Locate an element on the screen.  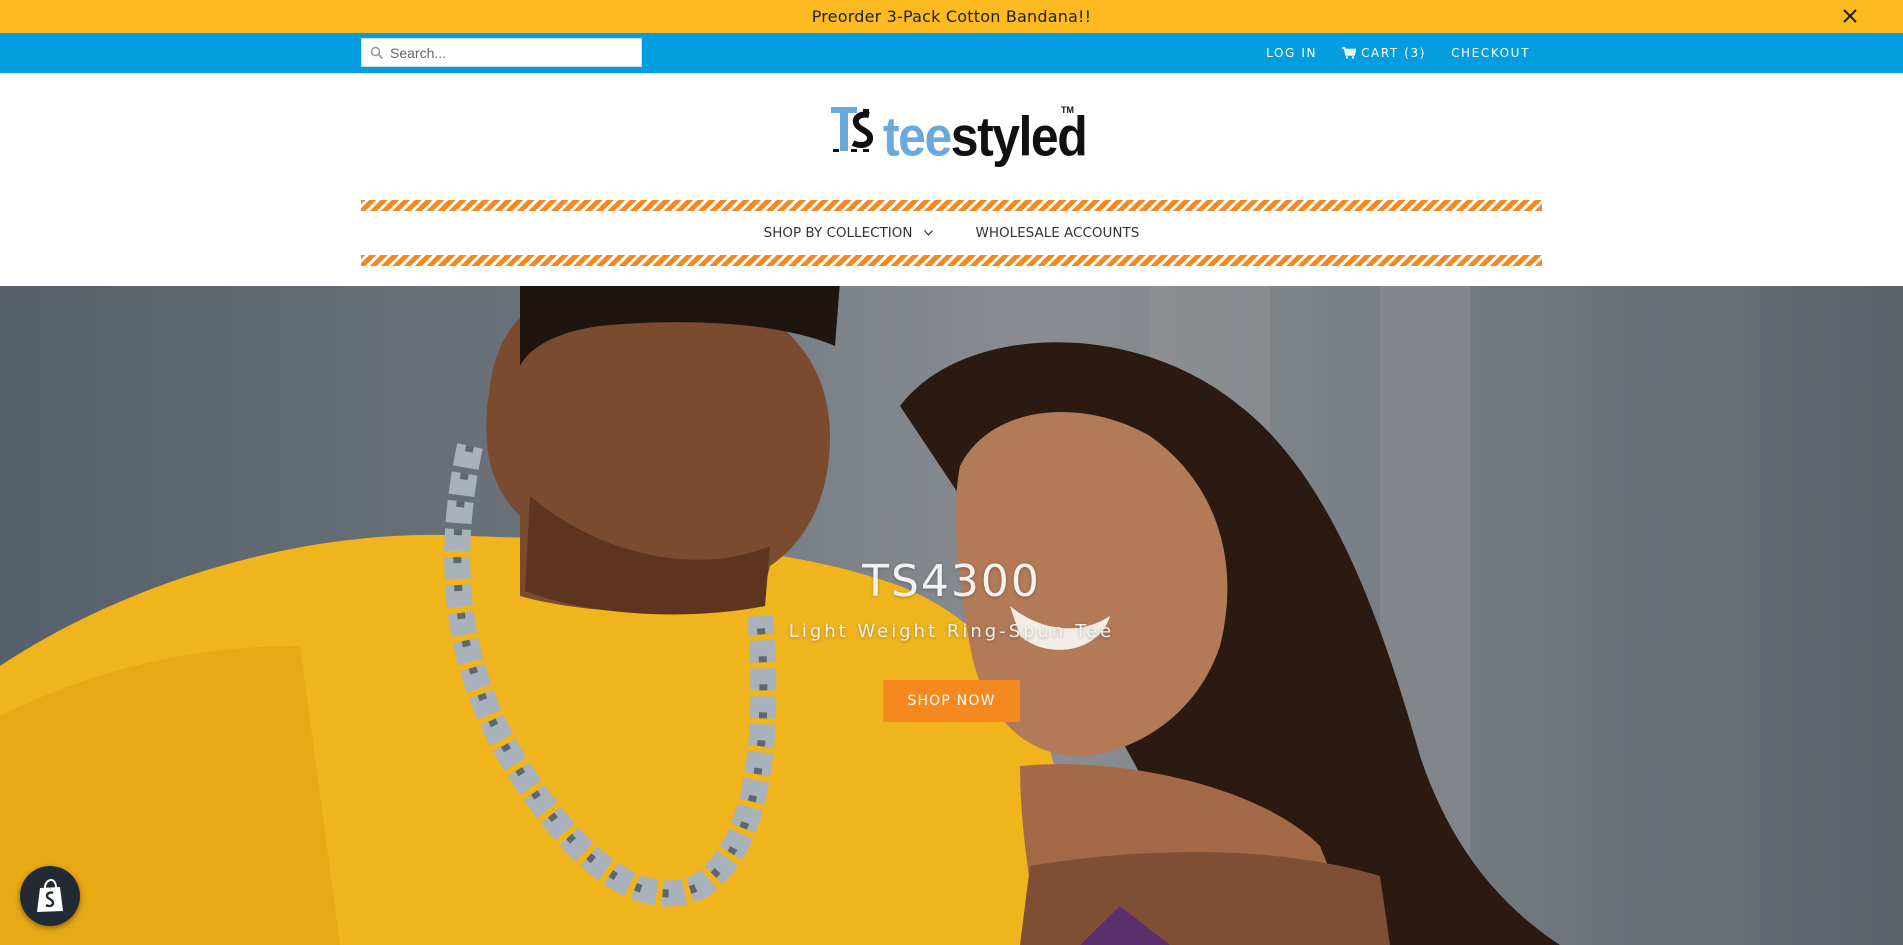
login-link: LOG IN is located at coordinates (1291, 53).